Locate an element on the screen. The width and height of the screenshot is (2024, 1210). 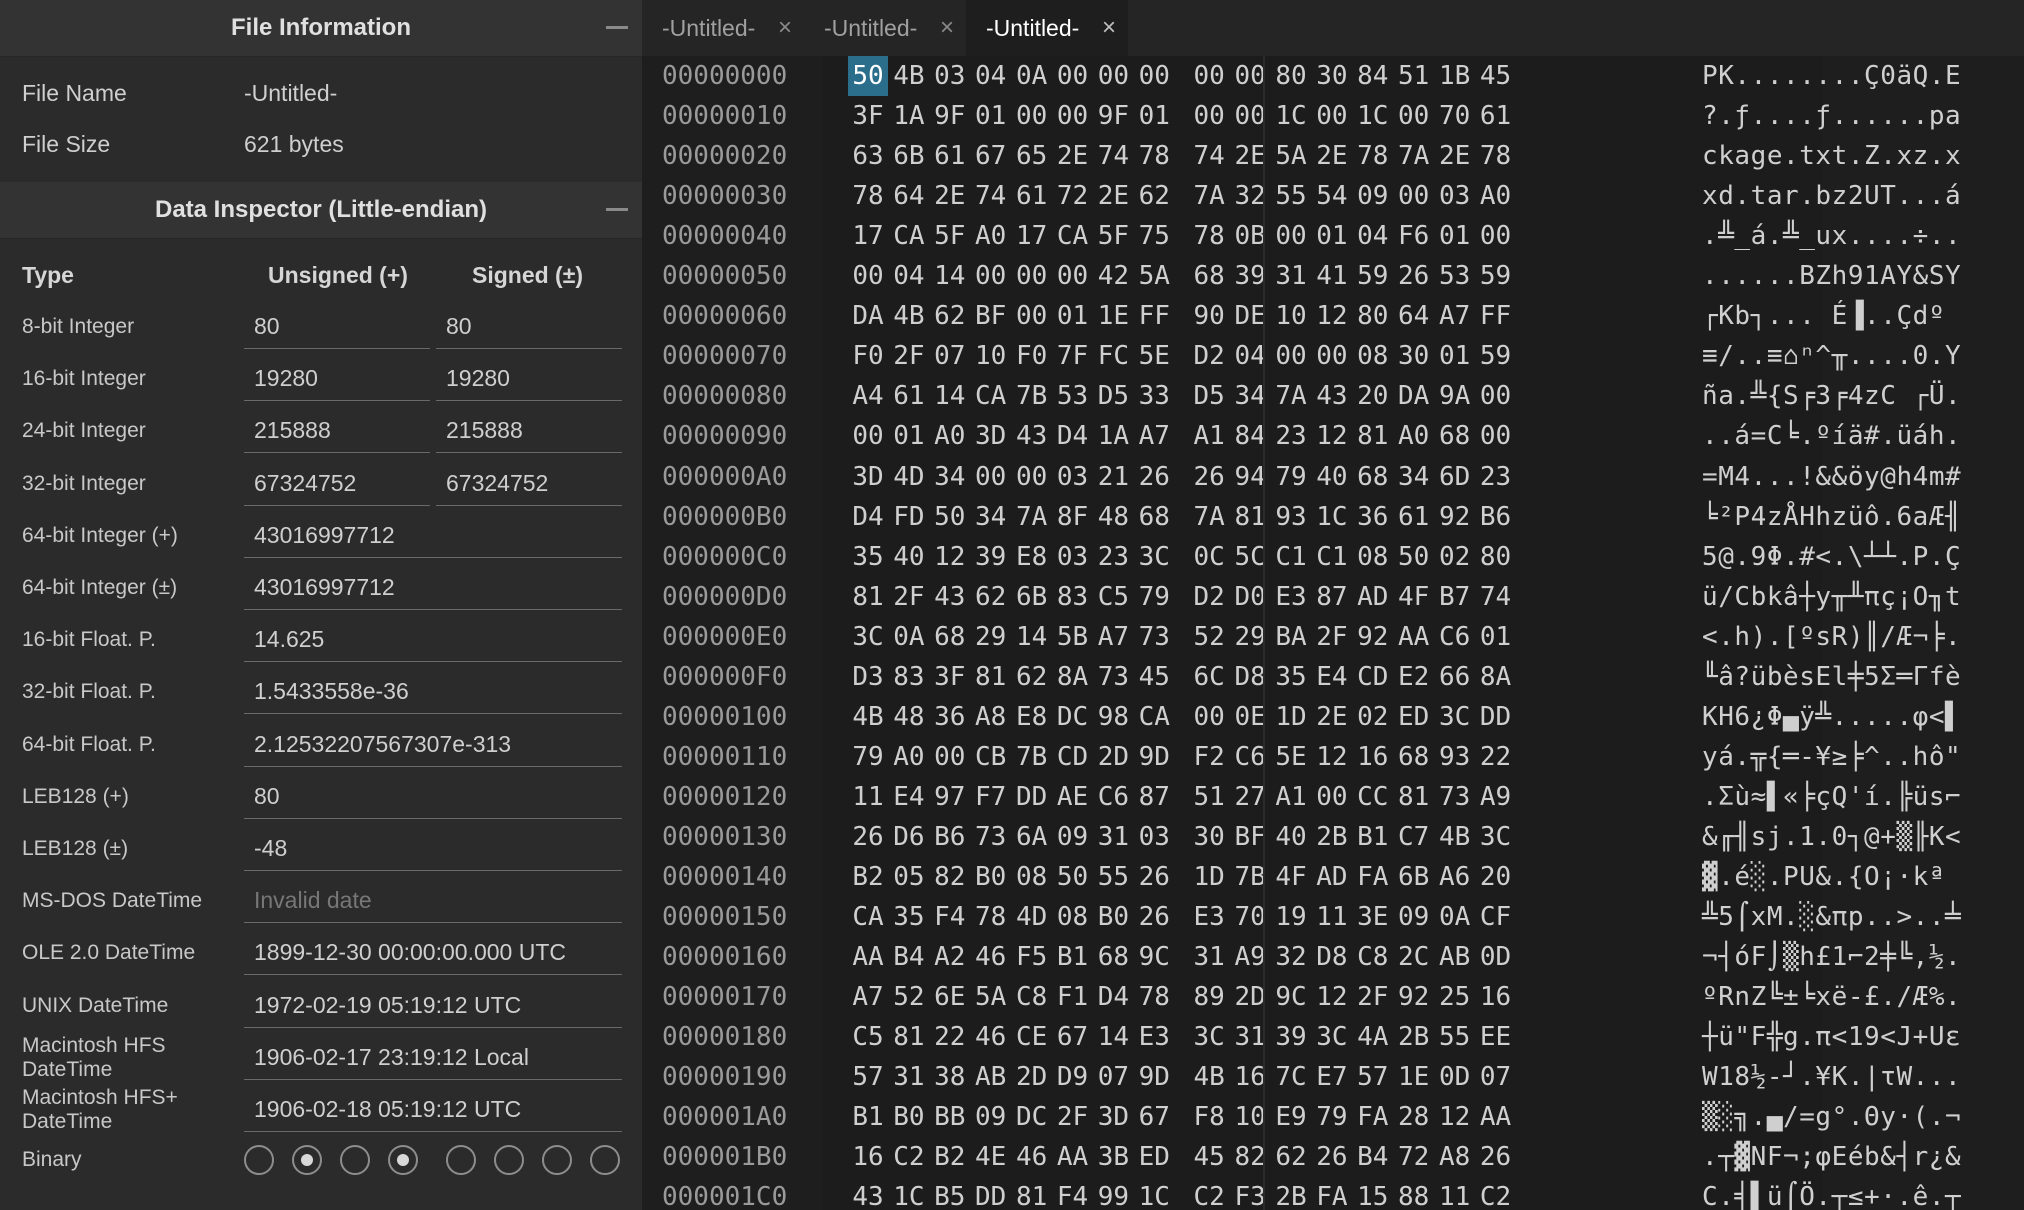
hex-byte: 5F is located at coordinates (950, 236).